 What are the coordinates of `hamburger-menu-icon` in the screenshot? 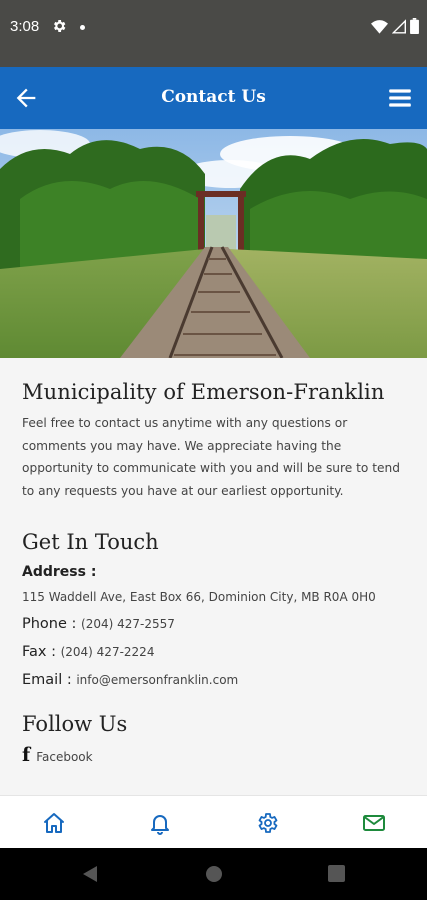 It's located at (400, 98).